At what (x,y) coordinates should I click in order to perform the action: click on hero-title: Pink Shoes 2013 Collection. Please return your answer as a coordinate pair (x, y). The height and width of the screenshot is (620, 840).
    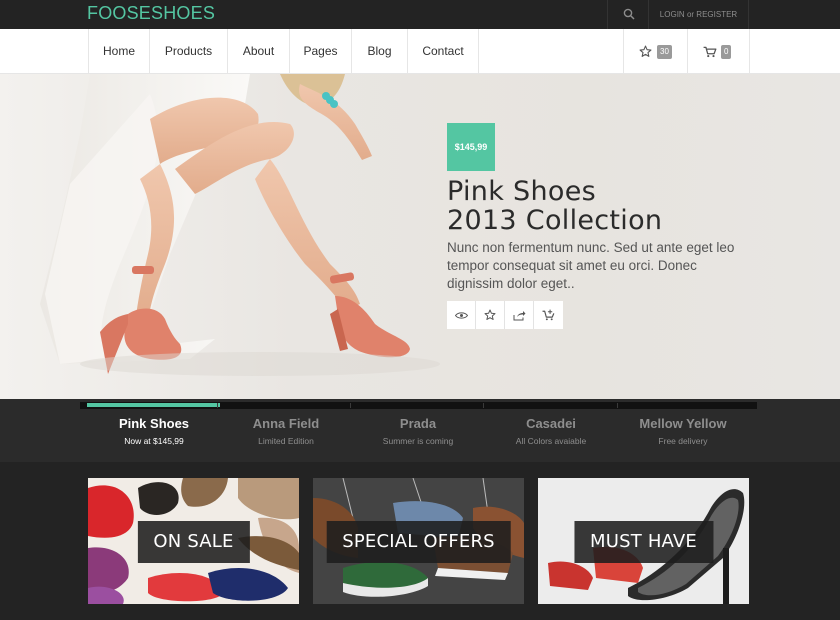
    Looking at the image, I should click on (612, 206).